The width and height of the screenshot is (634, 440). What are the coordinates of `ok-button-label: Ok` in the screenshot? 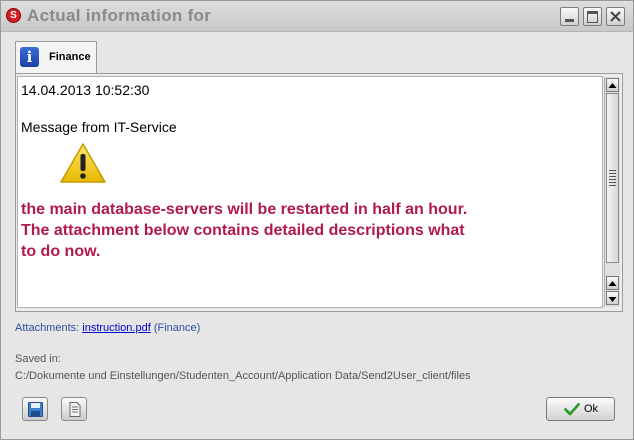 It's located at (591, 409).